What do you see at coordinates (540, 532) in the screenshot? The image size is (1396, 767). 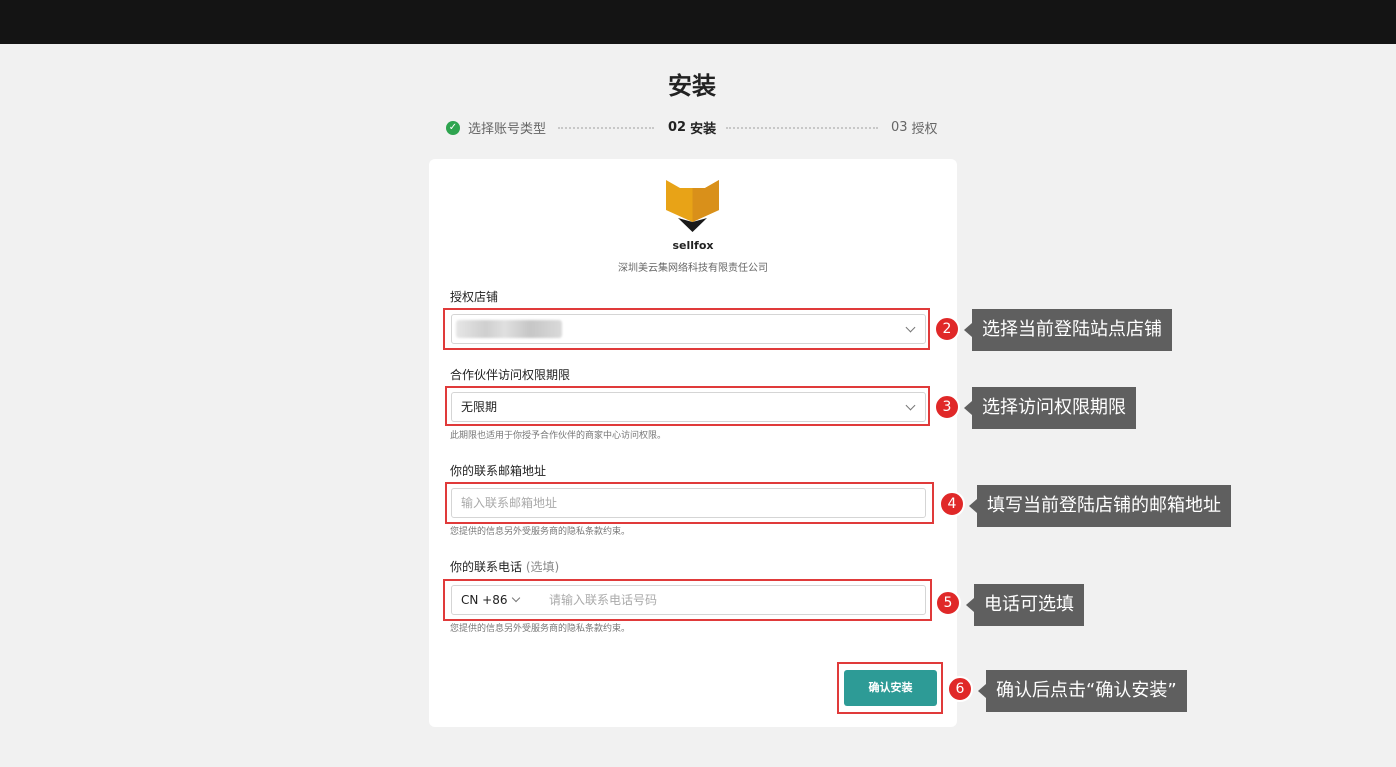 I see `email-hint: 您提供的信息另外受服务商的隐私条款约束。` at bounding box center [540, 532].